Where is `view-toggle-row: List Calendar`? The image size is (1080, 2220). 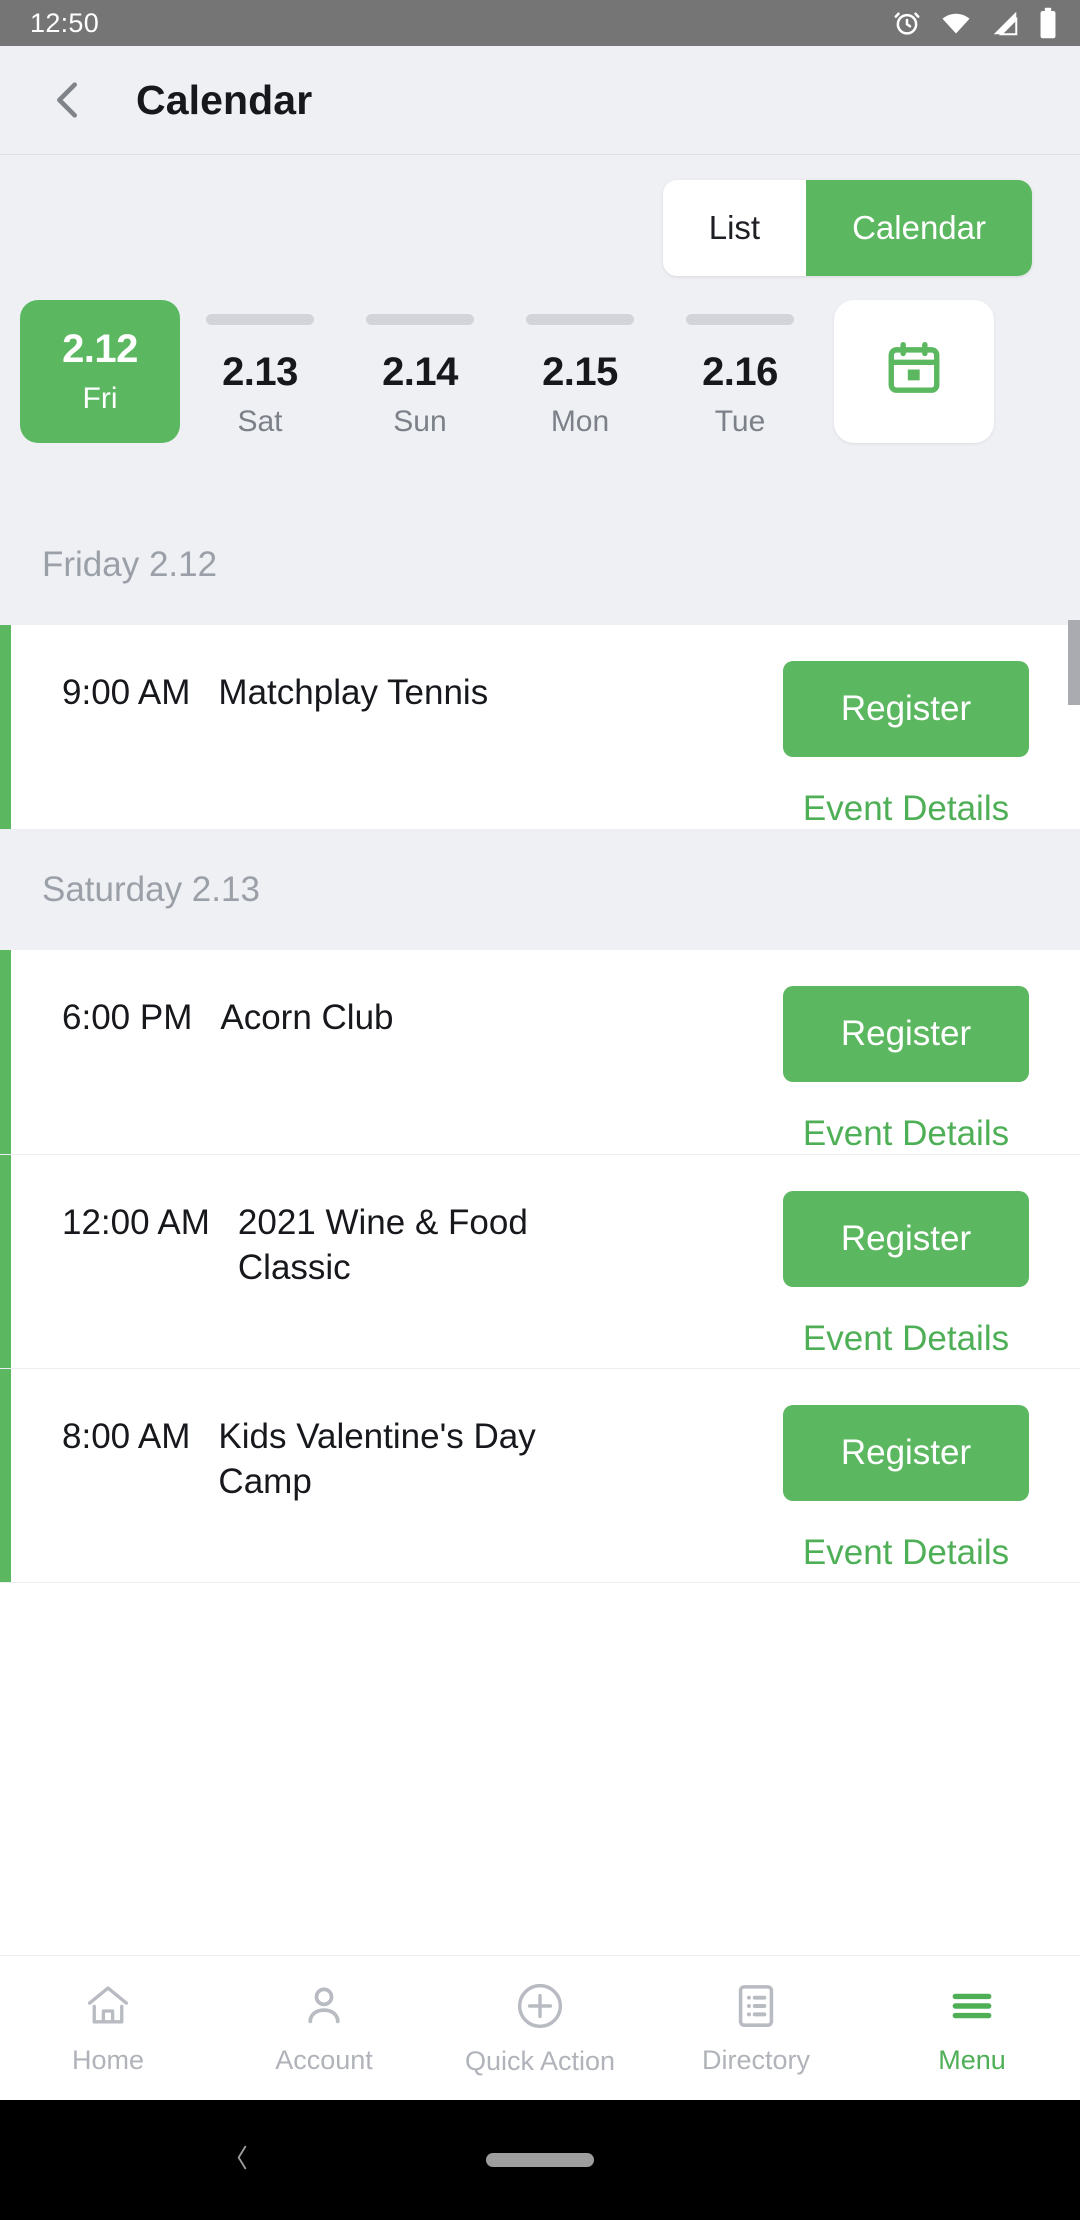
view-toggle-row: List Calendar is located at coordinates (540, 227).